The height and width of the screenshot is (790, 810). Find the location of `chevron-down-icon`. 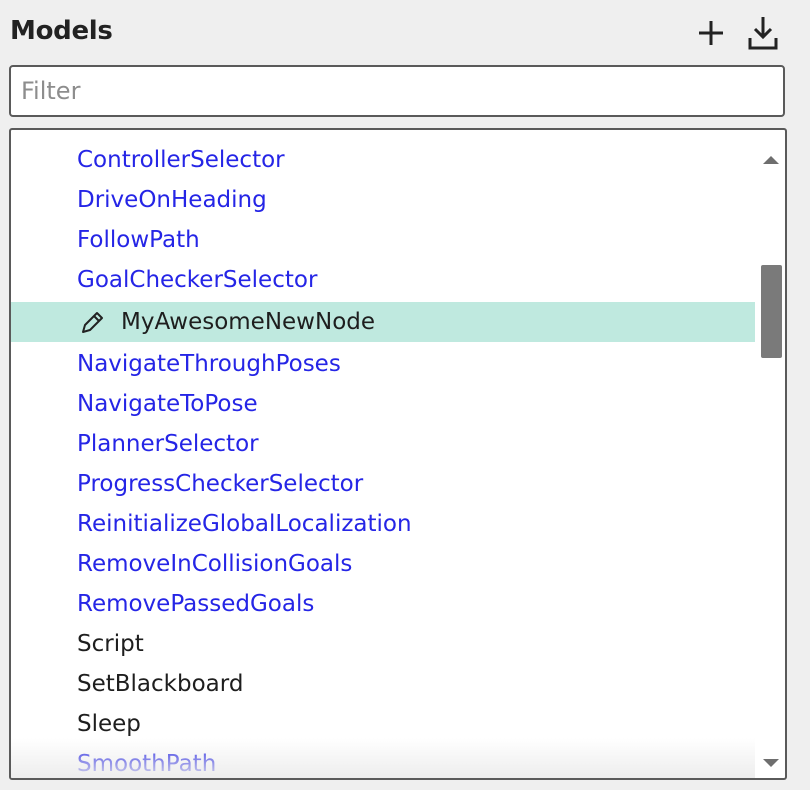

chevron-down-icon is located at coordinates (771, 763).